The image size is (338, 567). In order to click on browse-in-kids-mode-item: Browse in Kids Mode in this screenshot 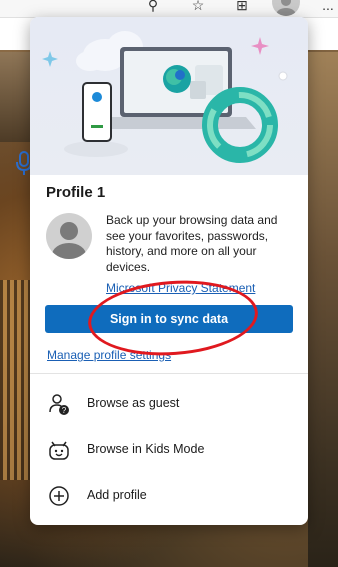, I will do `click(169, 450)`.